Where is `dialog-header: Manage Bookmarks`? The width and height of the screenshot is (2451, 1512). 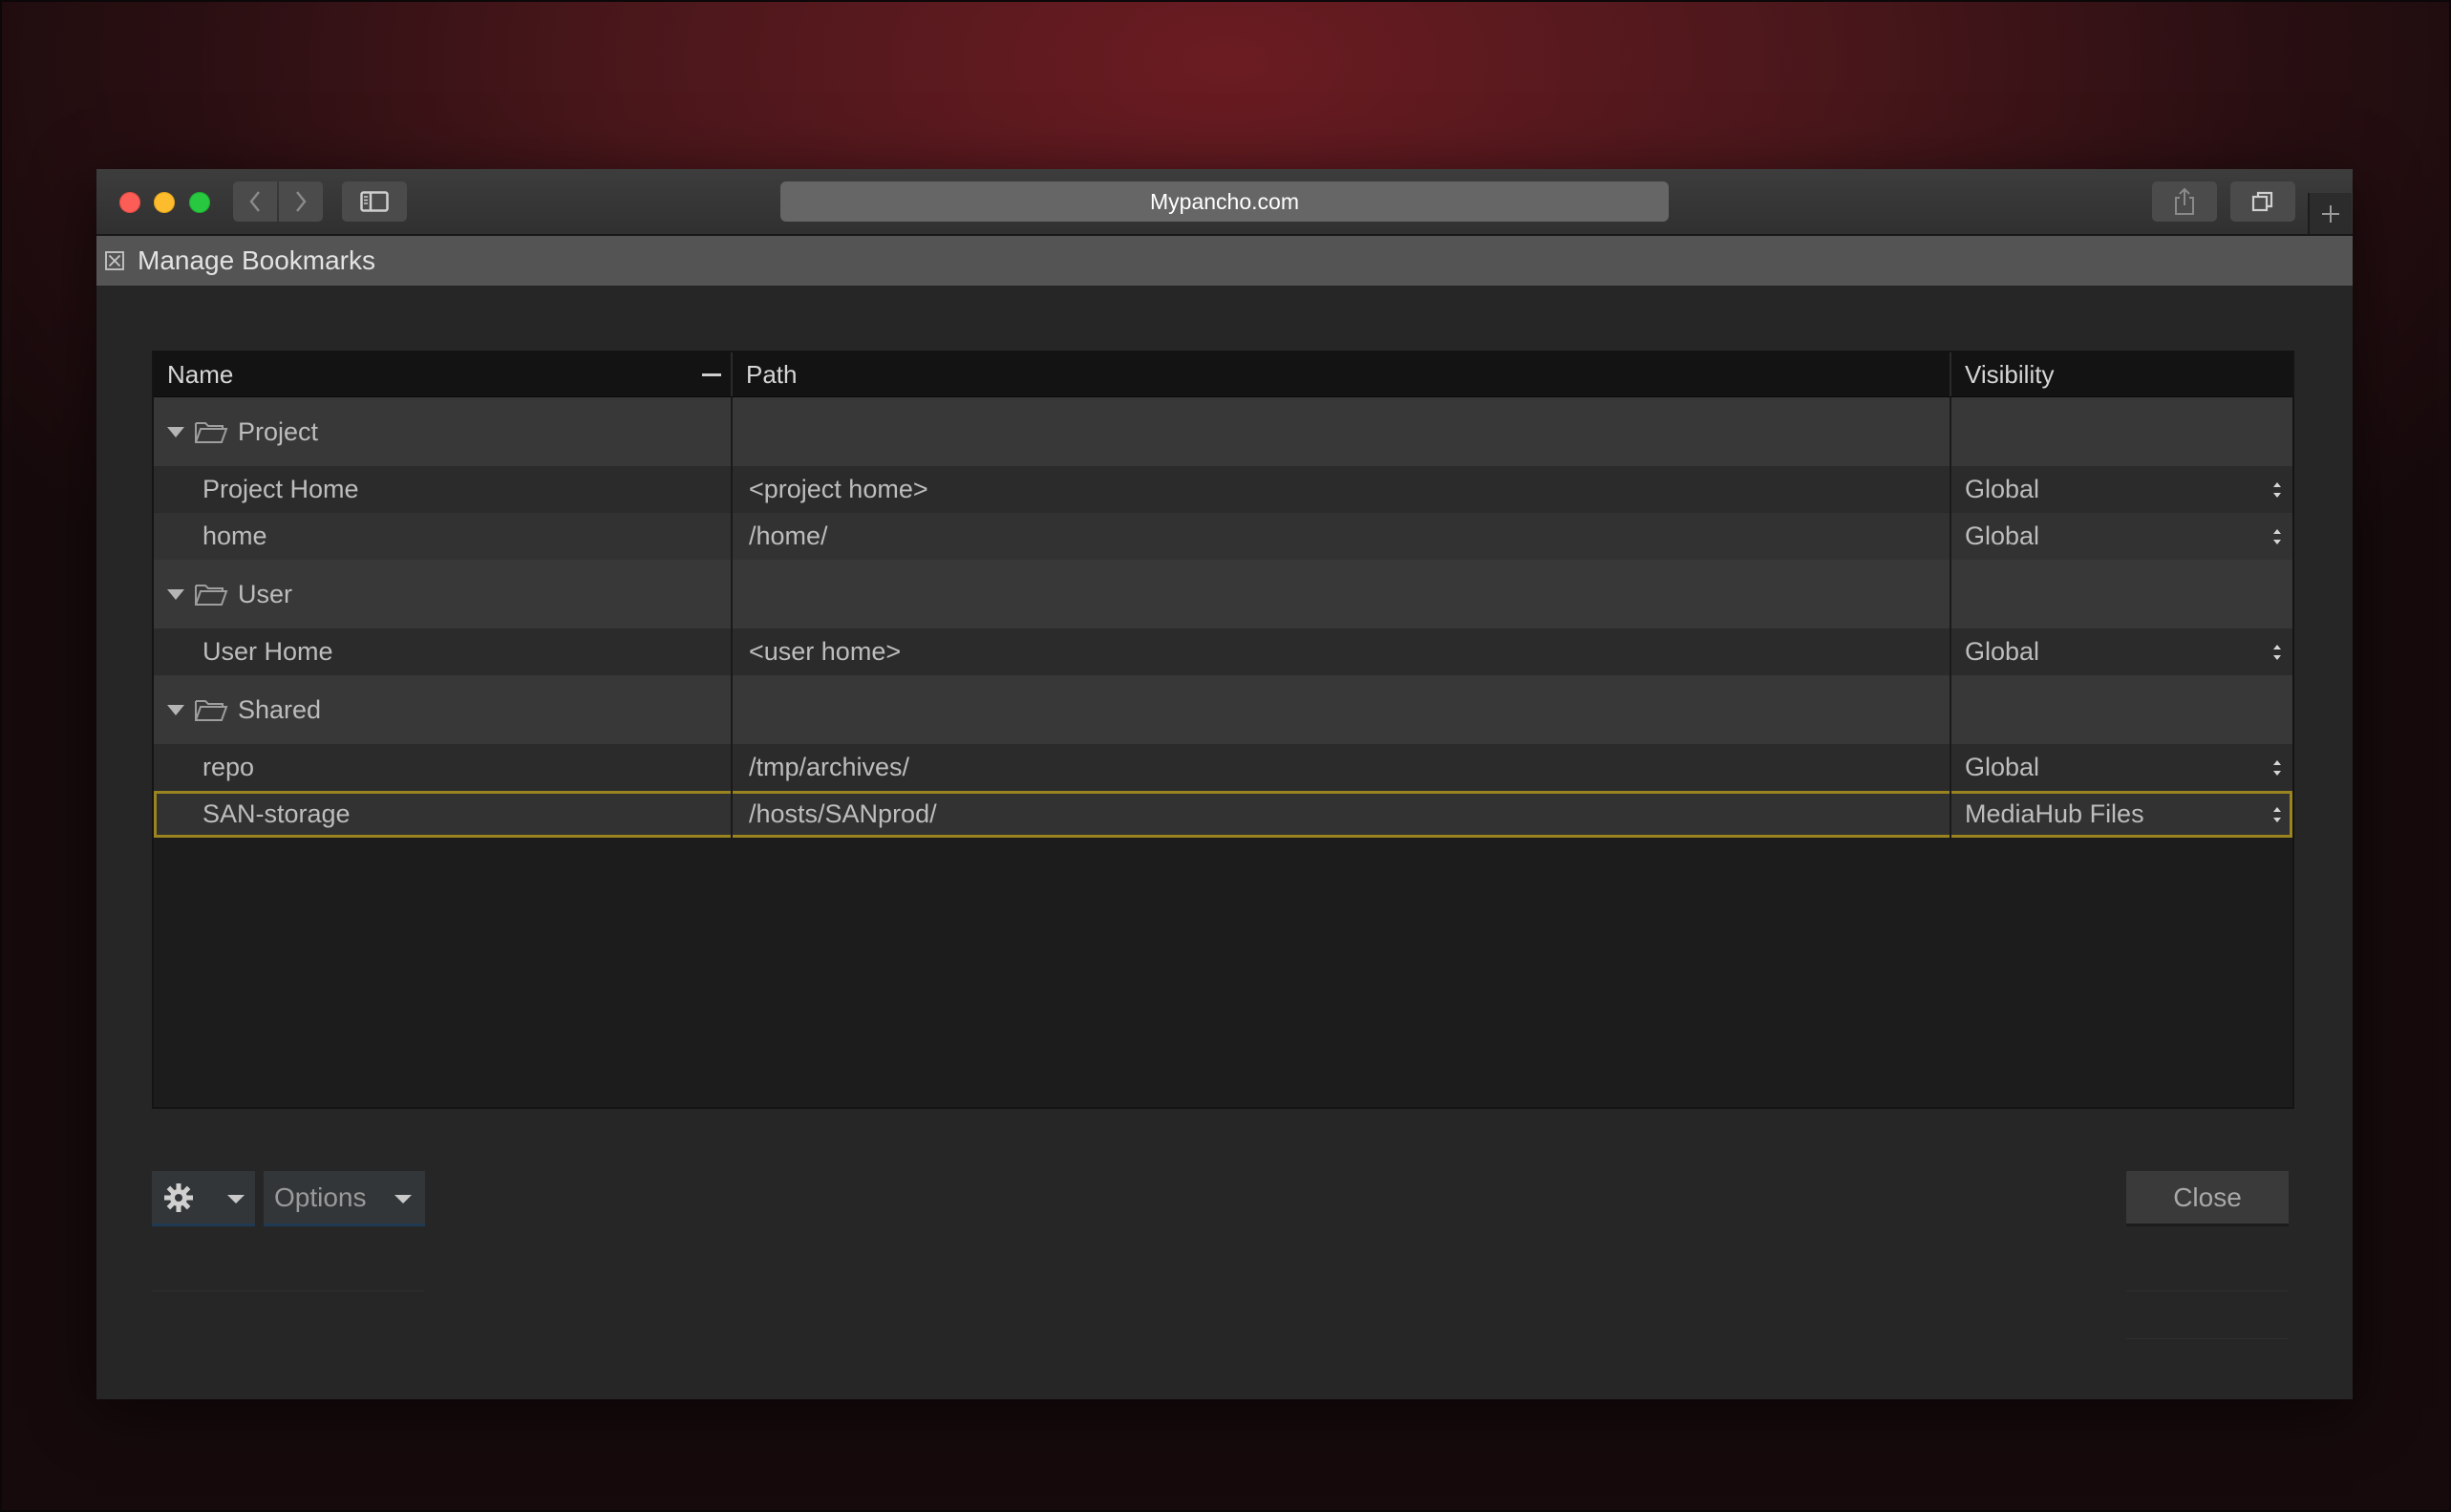
dialog-header: Manage Bookmarks is located at coordinates (1224, 261).